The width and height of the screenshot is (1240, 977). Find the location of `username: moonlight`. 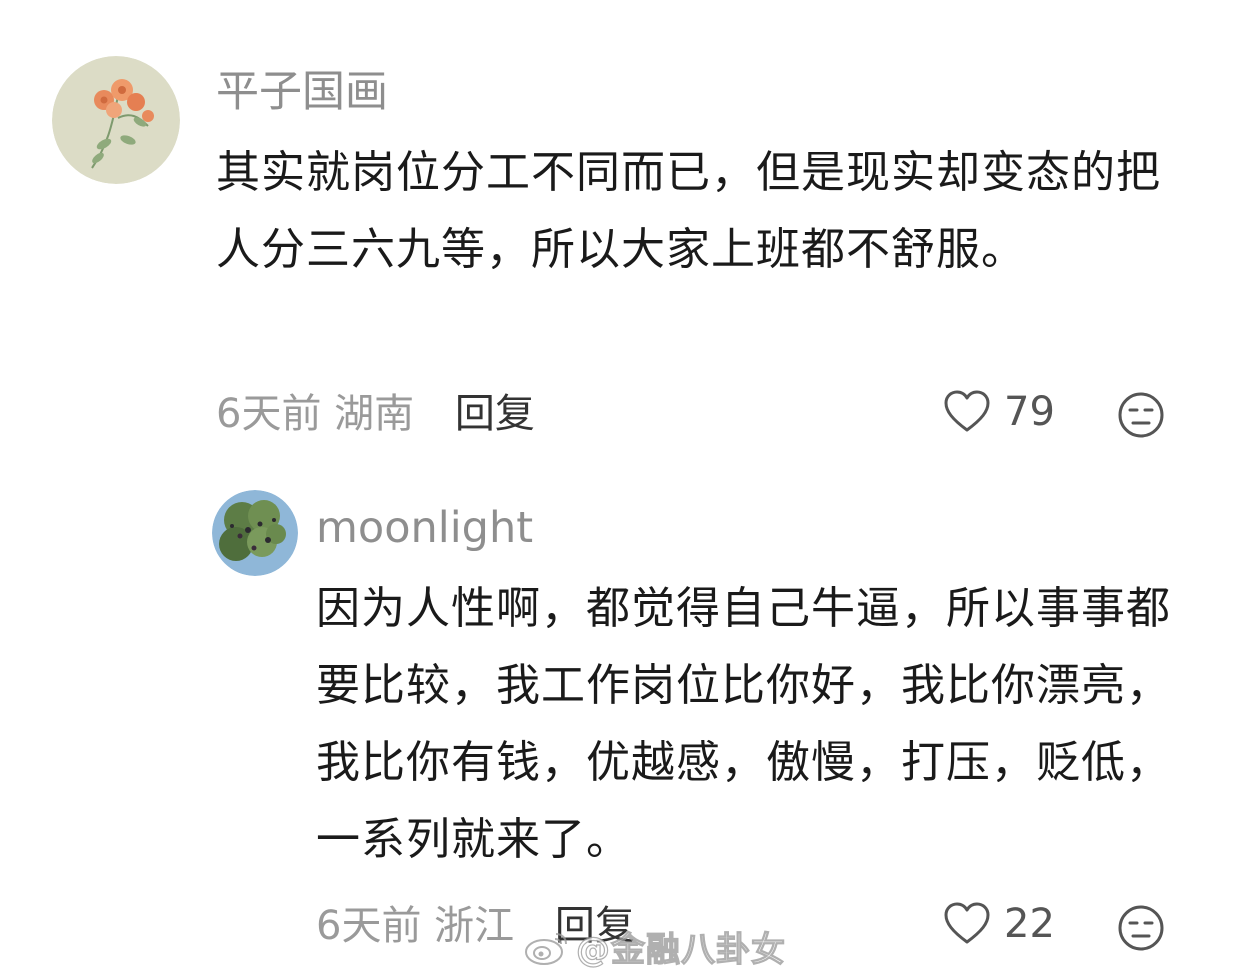

username: moonlight is located at coordinates (424, 528).